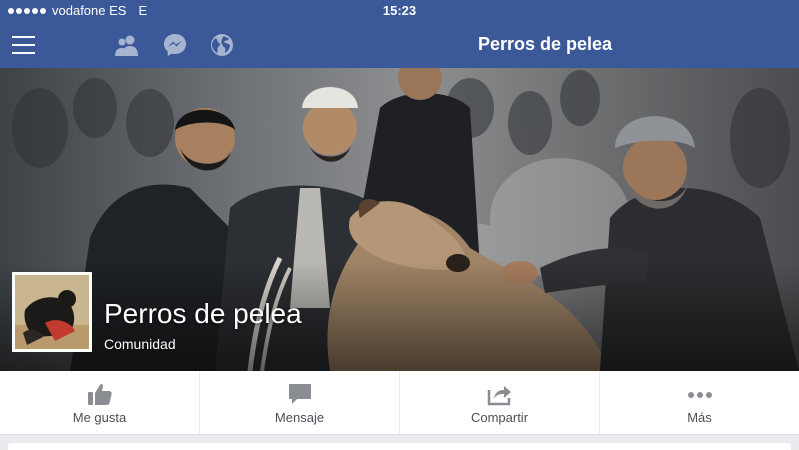 The width and height of the screenshot is (799, 450). Describe the element at coordinates (127, 45) in the screenshot. I see `friends-icon` at that location.